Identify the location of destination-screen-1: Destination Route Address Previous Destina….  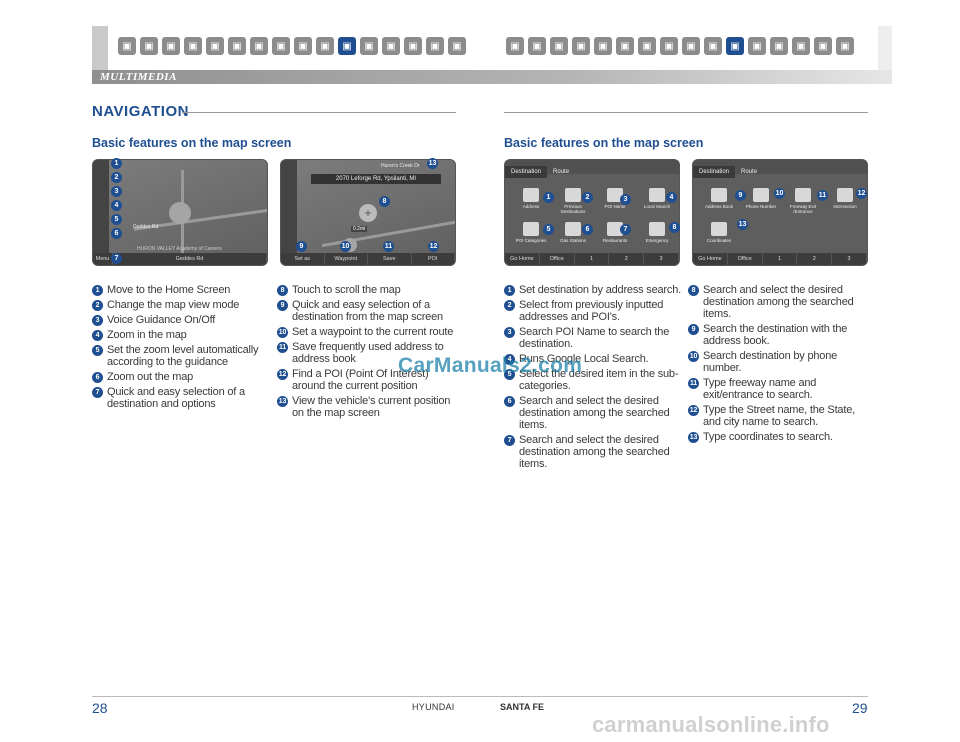
(592, 212).